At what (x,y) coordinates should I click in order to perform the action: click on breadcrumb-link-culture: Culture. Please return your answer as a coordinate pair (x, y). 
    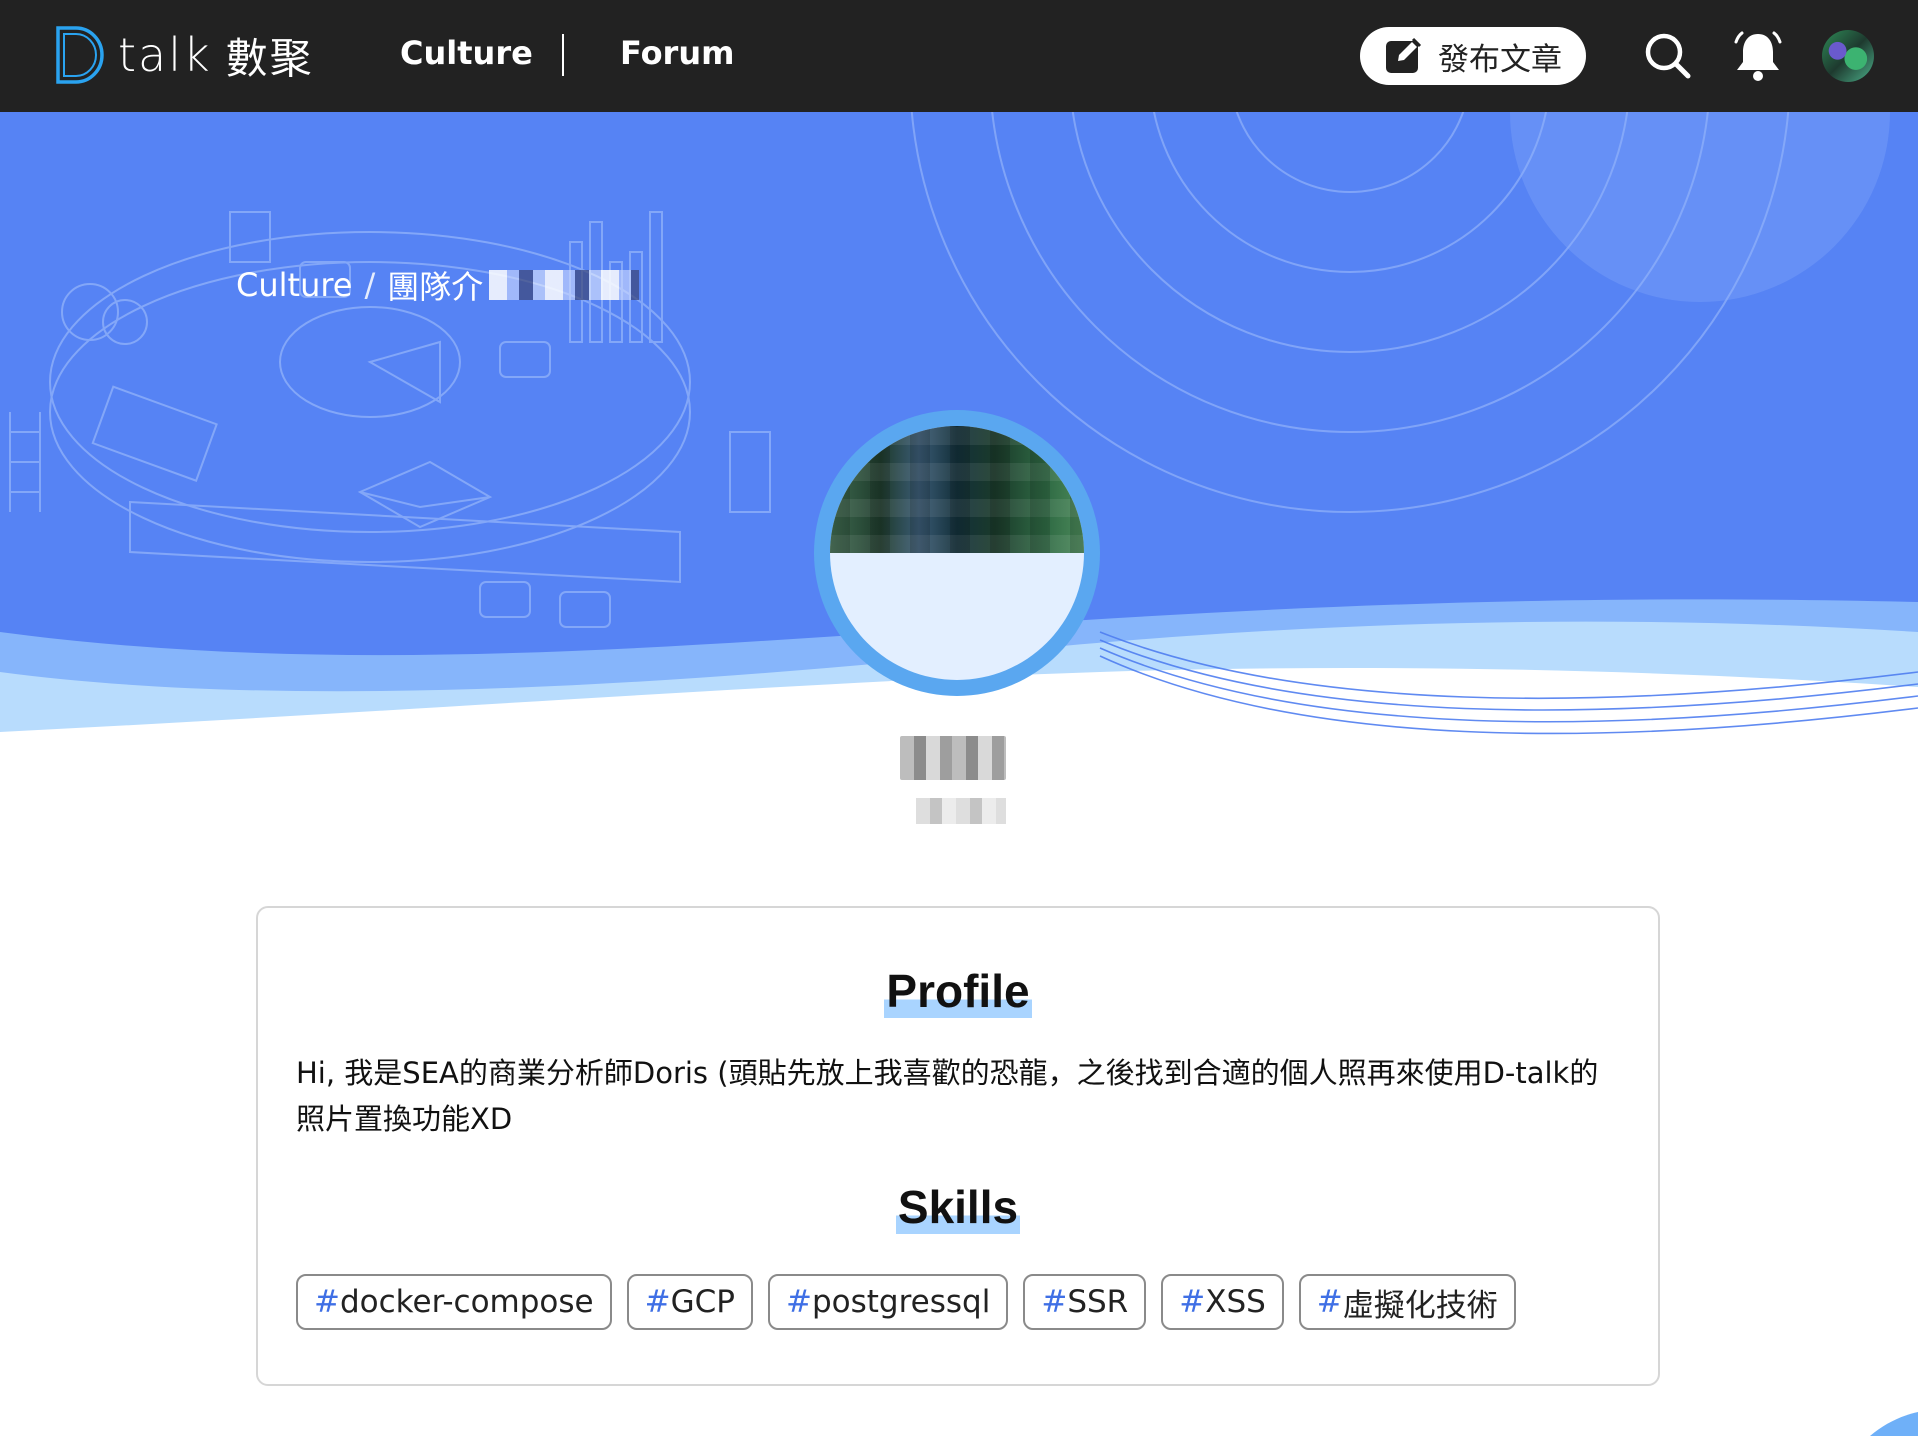
    Looking at the image, I should click on (294, 285).